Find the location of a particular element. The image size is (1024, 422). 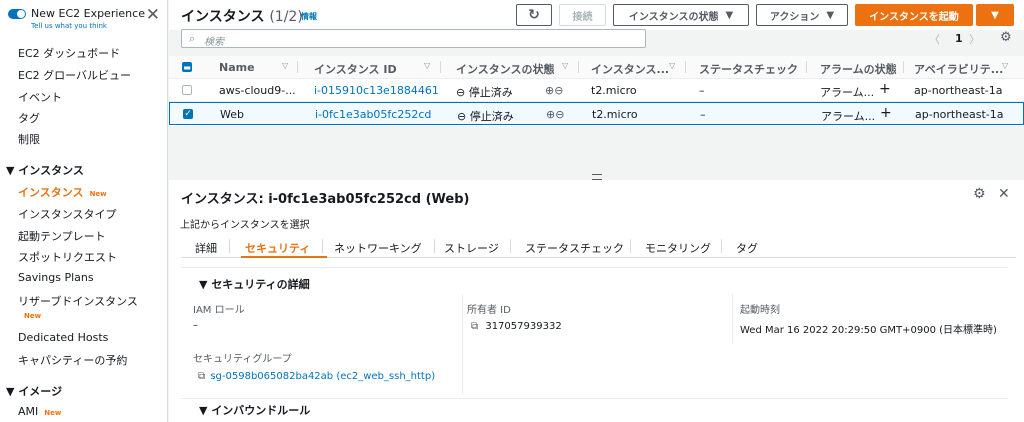

tab-tags: タグ is located at coordinates (747, 248).